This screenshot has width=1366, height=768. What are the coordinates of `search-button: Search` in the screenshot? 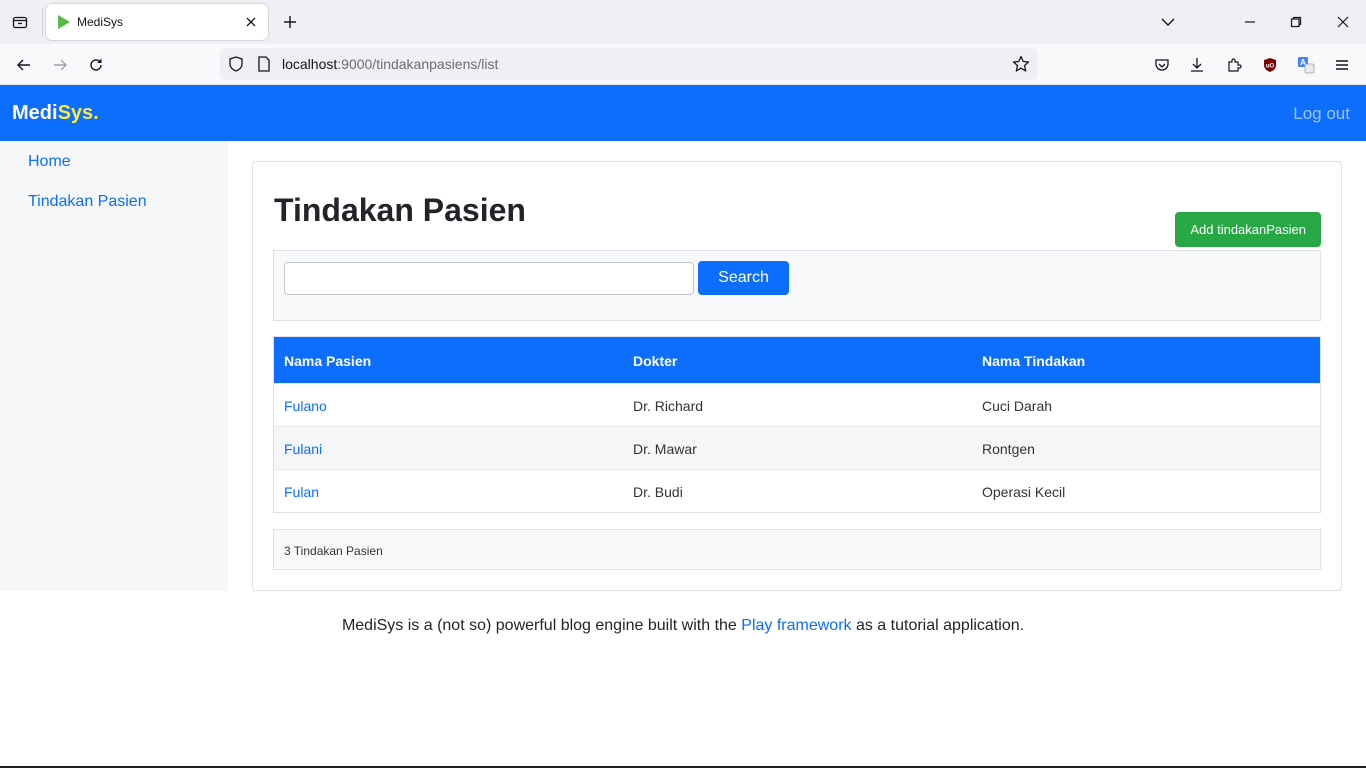 It's located at (743, 278).